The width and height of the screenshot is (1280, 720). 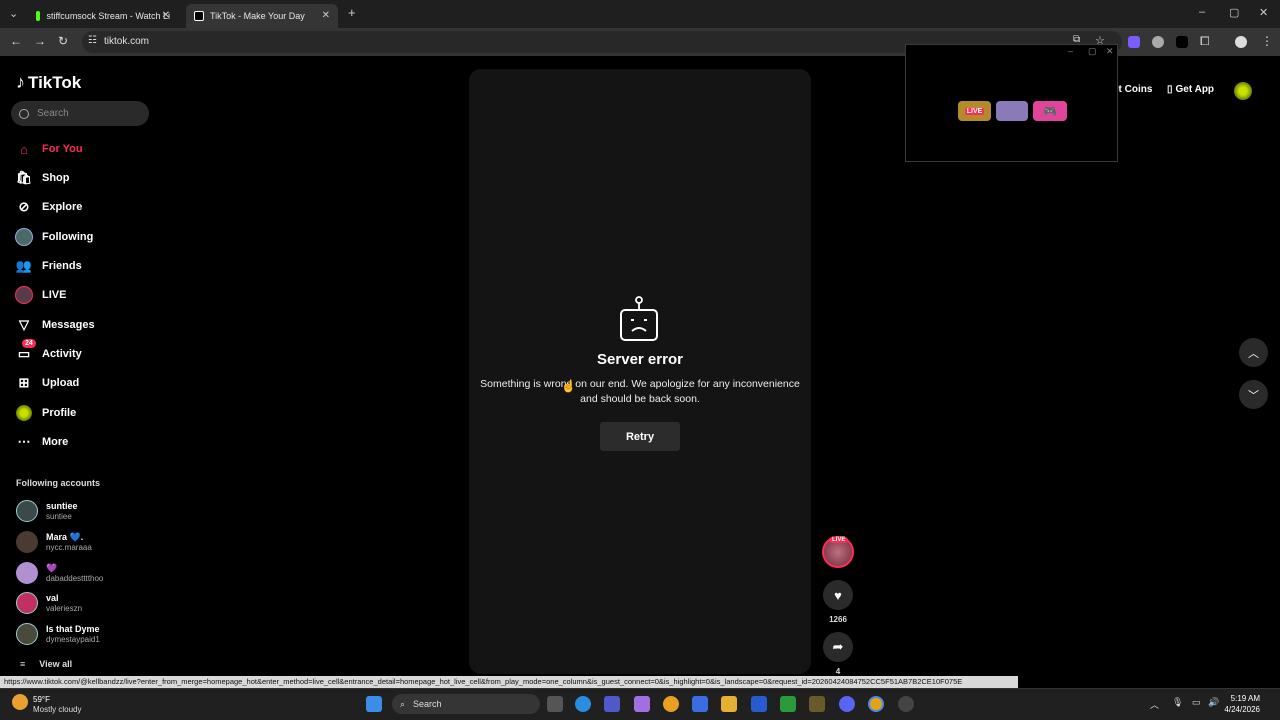 What do you see at coordinates (671, 704) in the screenshot?
I see `chrome-icon` at bounding box center [671, 704].